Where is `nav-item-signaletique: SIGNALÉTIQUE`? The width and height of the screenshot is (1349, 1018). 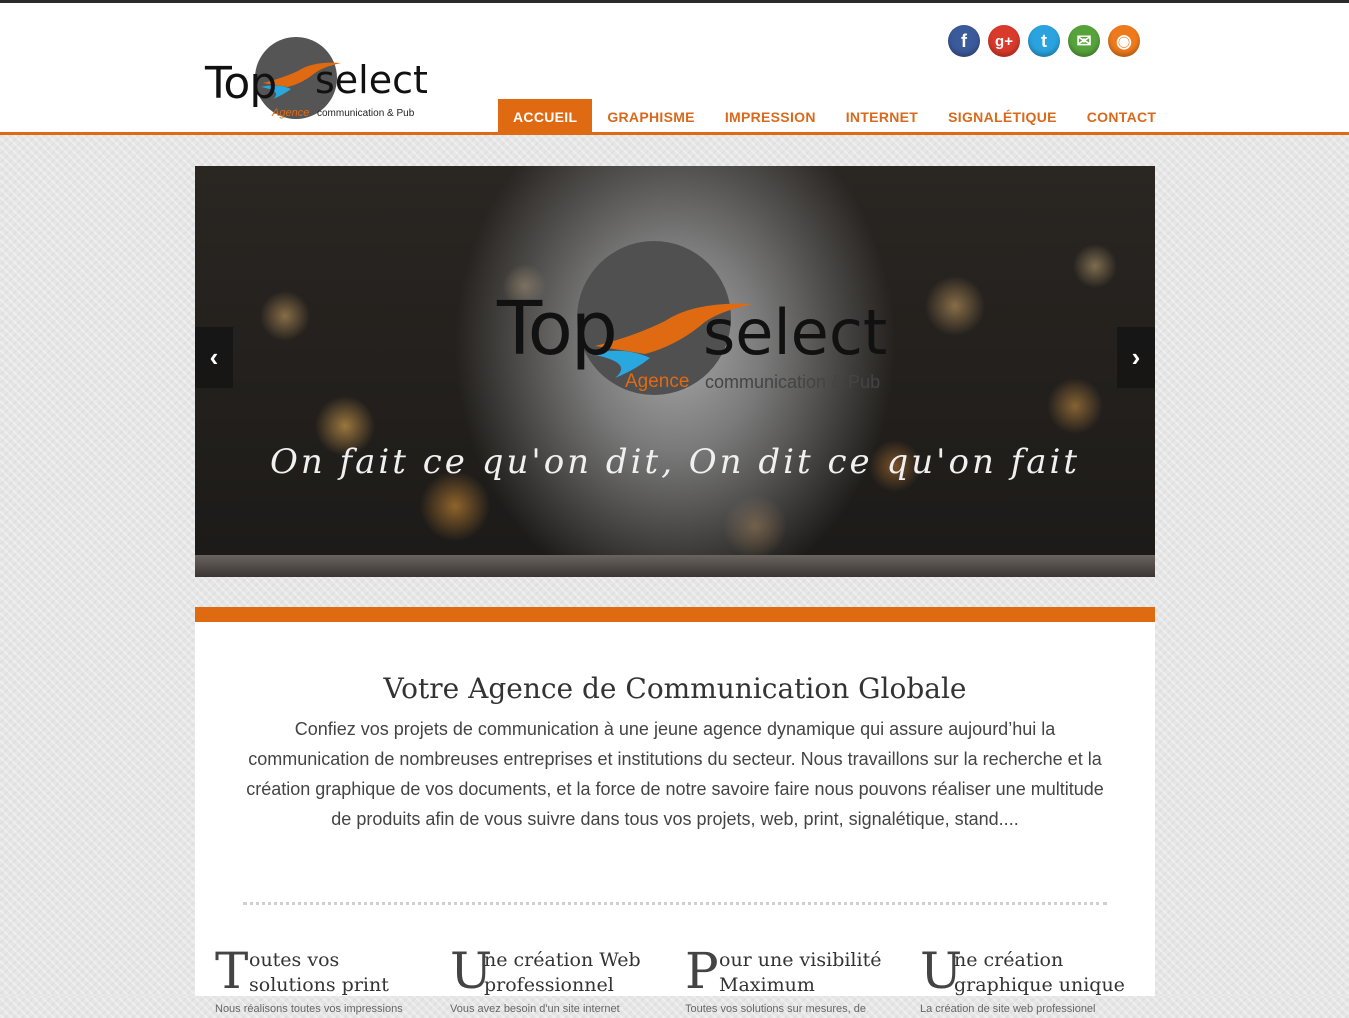 nav-item-signaletique: SIGNALÉTIQUE is located at coordinates (1002, 117).